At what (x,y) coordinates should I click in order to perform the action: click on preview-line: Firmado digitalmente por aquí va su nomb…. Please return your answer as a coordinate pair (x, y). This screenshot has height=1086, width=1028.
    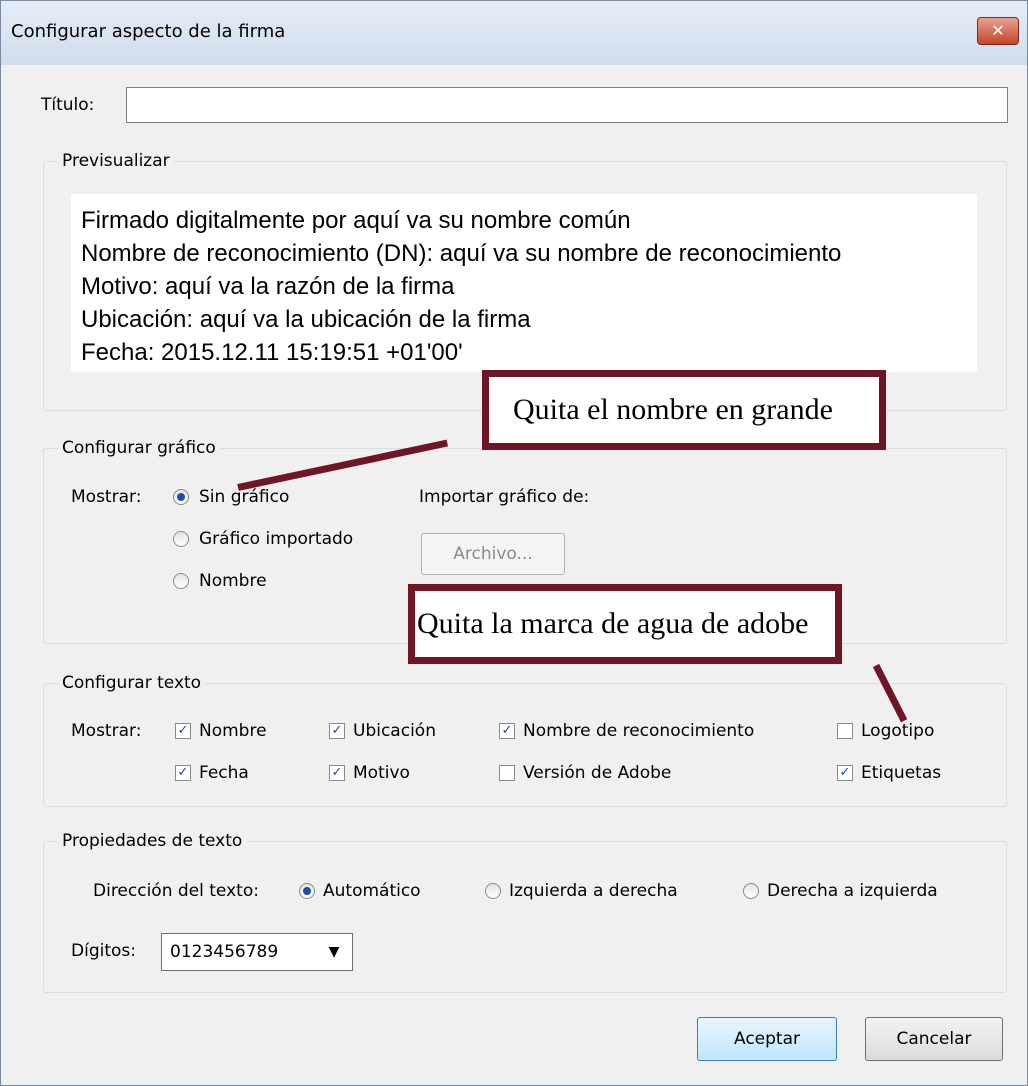
    Looking at the image, I should click on (356, 220).